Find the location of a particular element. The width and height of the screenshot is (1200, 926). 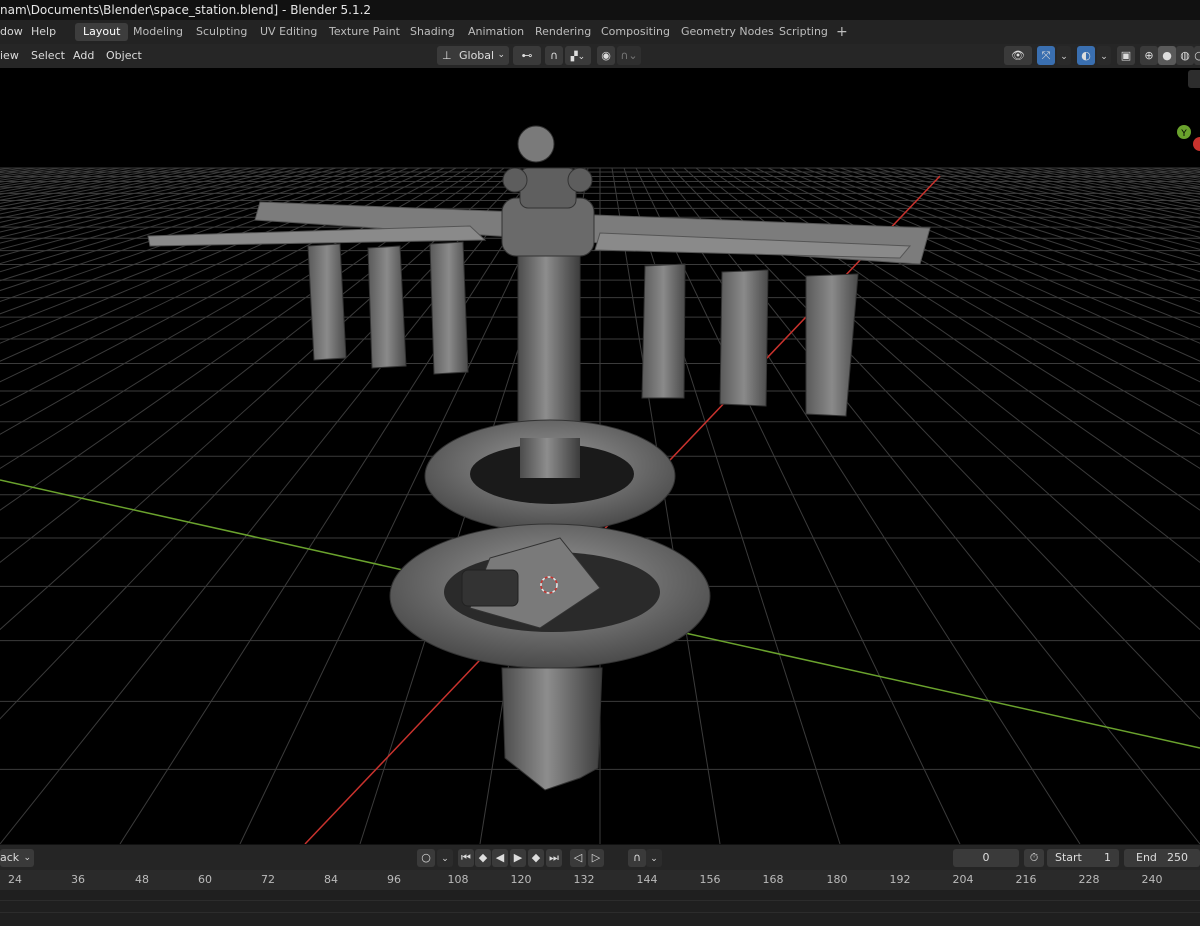

play-reverse-icon: ◀ is located at coordinates (500, 857).